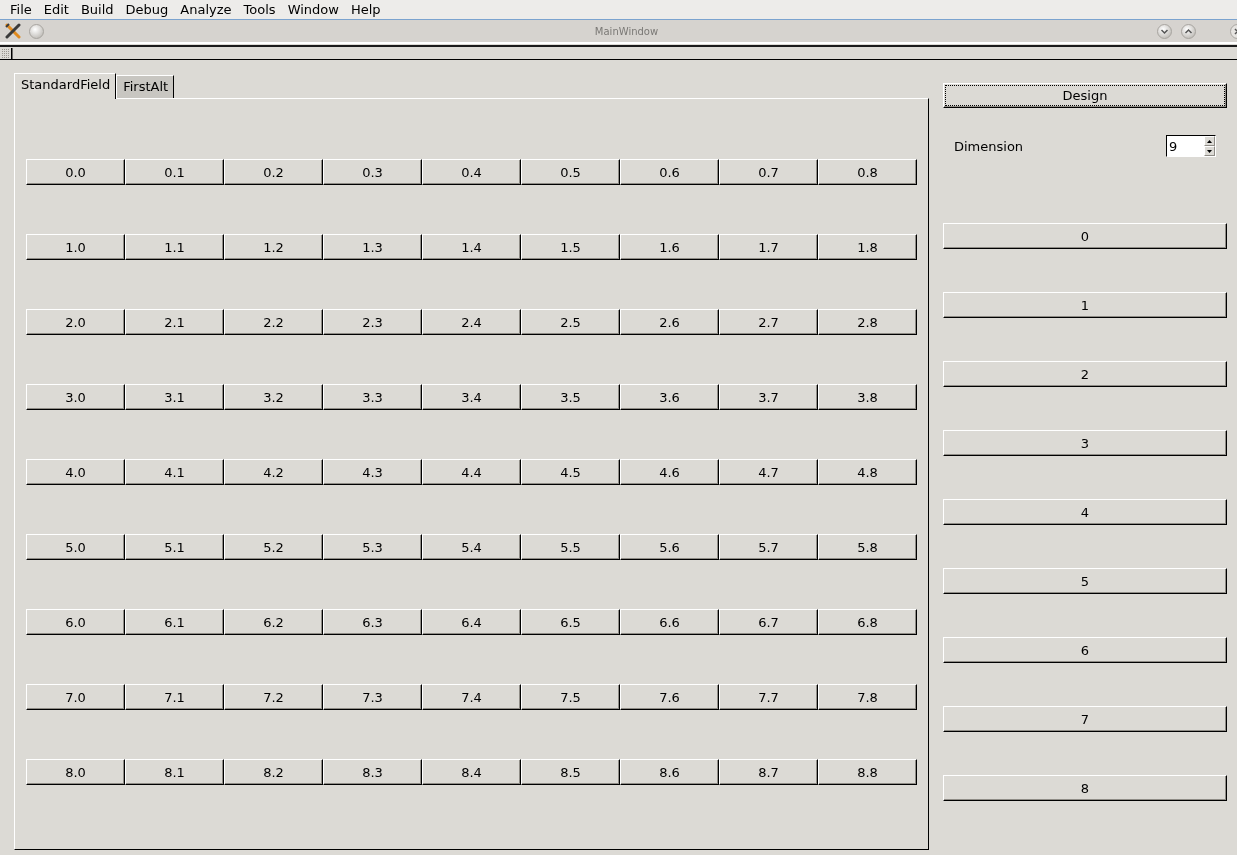 This screenshot has width=1237, height=855. I want to click on grid-button: 5.7, so click(768, 547).